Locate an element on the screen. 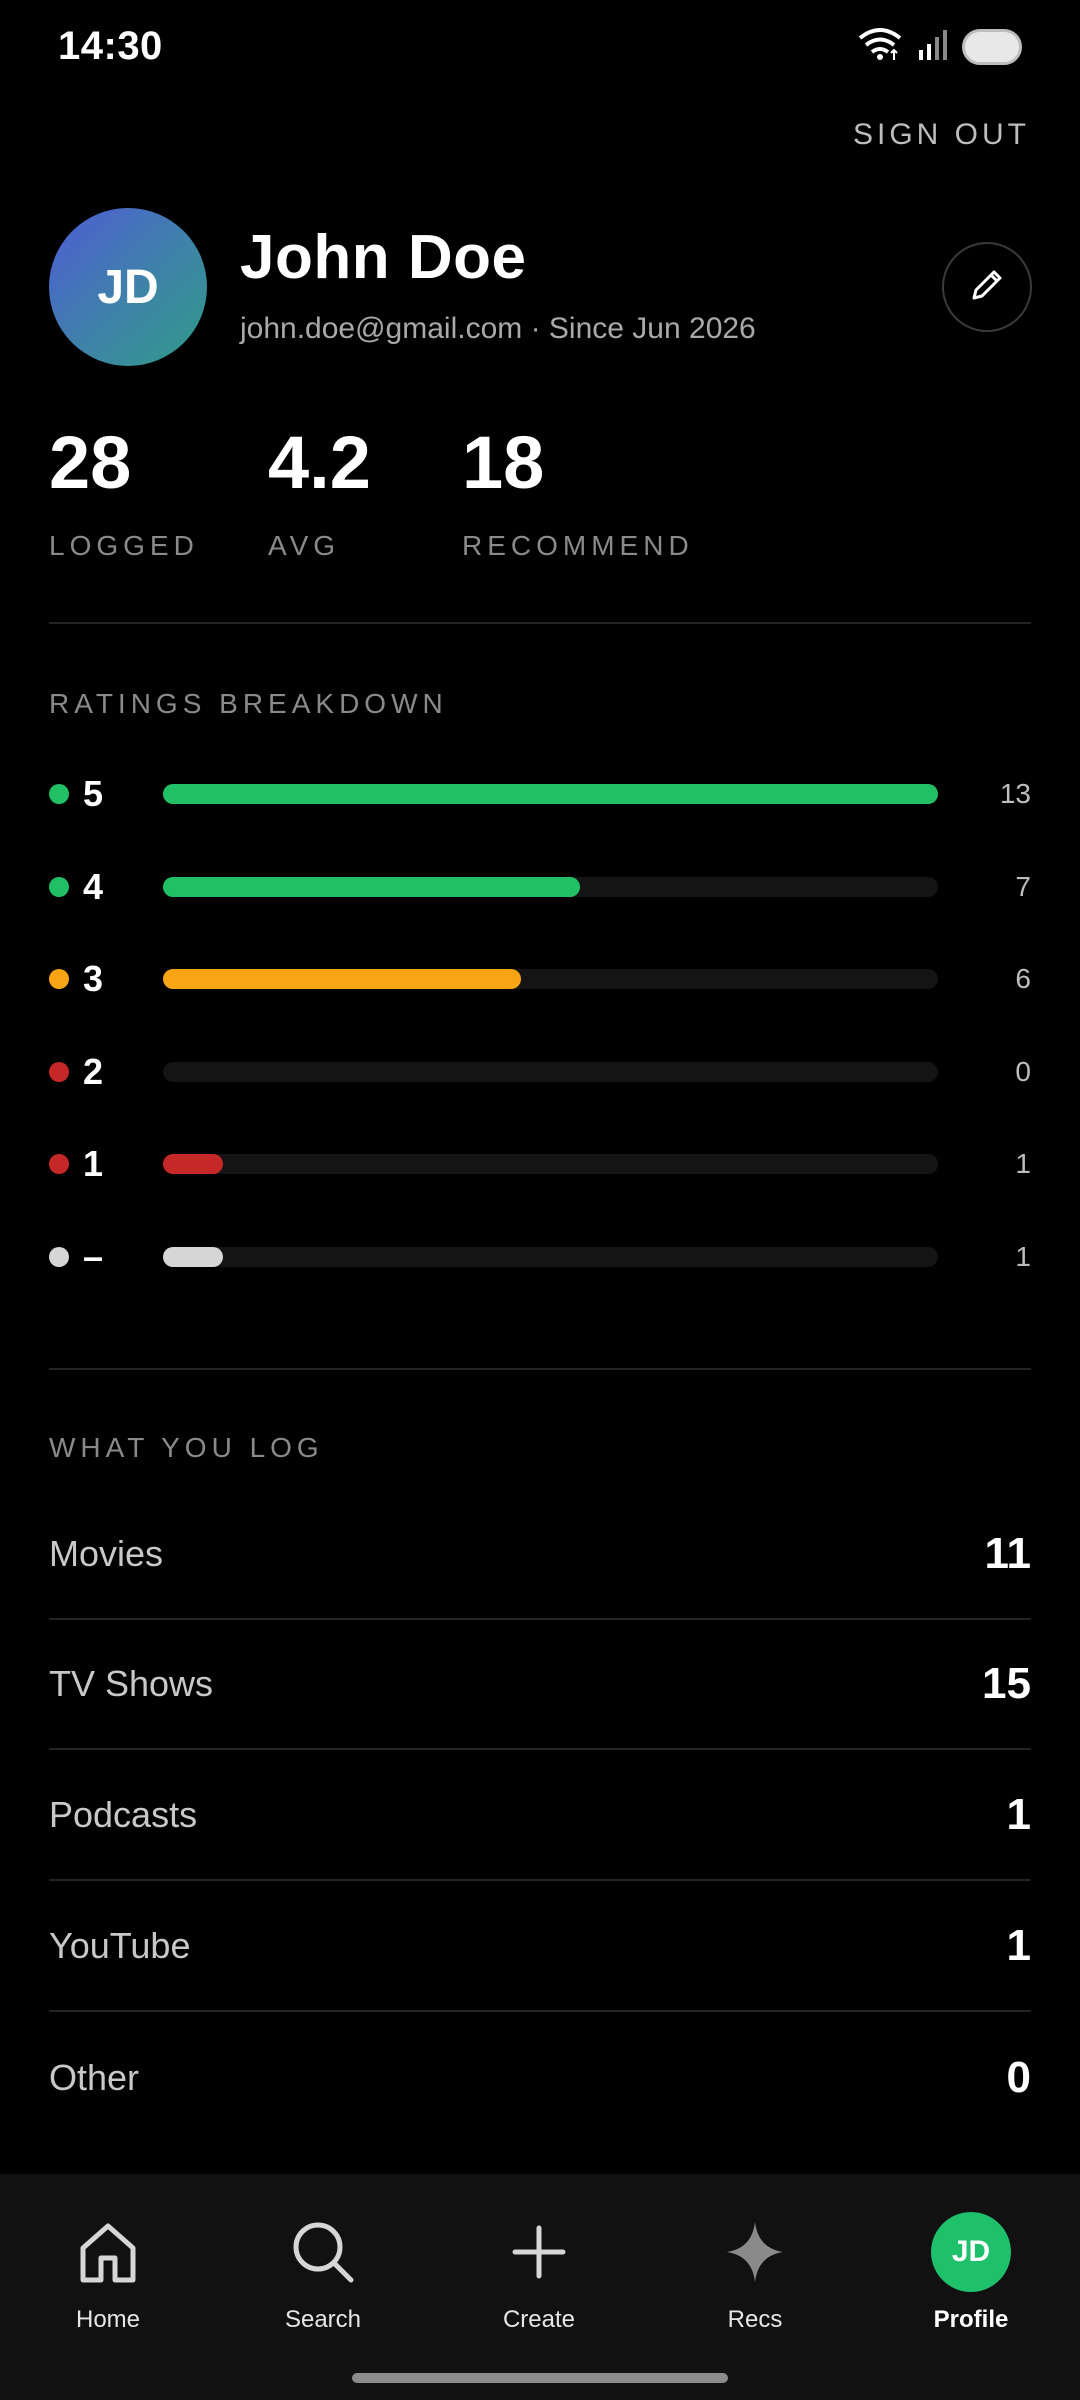 This screenshot has height=2400, width=1080. rating-label: 4 is located at coordinates (93, 886).